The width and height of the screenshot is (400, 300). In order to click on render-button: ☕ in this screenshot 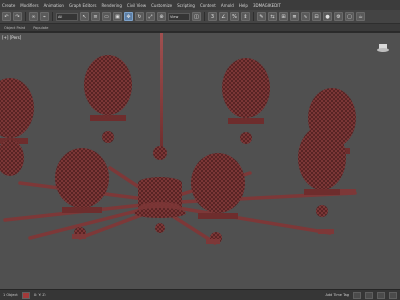, I will do `click(360, 16)`.